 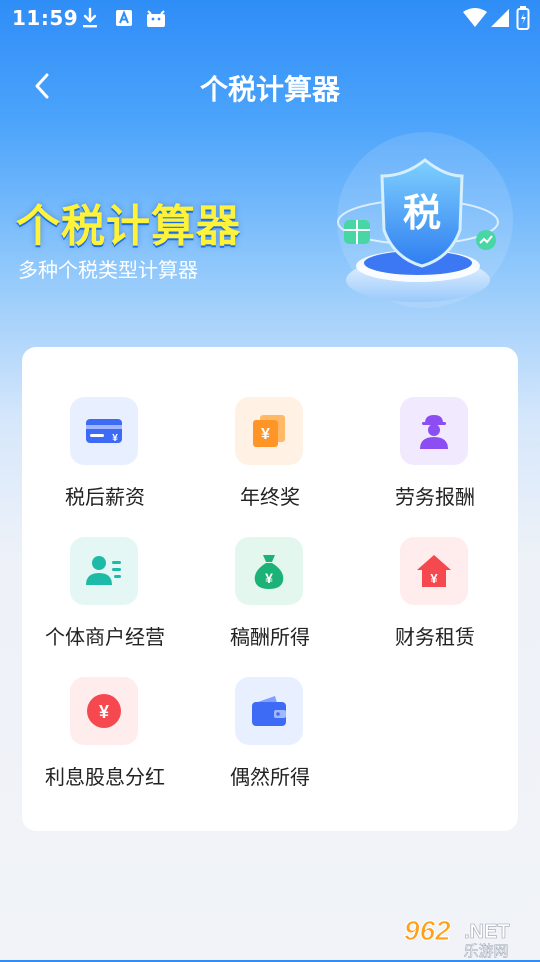 I want to click on wallet-icon, so click(x=269, y=711).